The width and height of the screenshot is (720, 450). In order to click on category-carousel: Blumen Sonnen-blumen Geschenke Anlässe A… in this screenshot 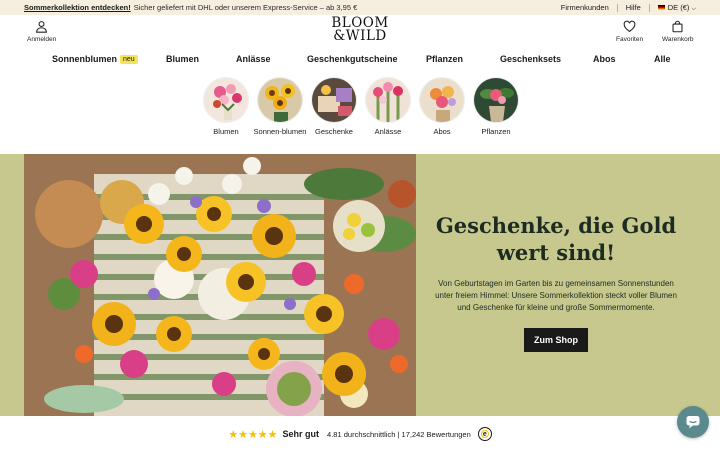, I will do `click(360, 108)`.